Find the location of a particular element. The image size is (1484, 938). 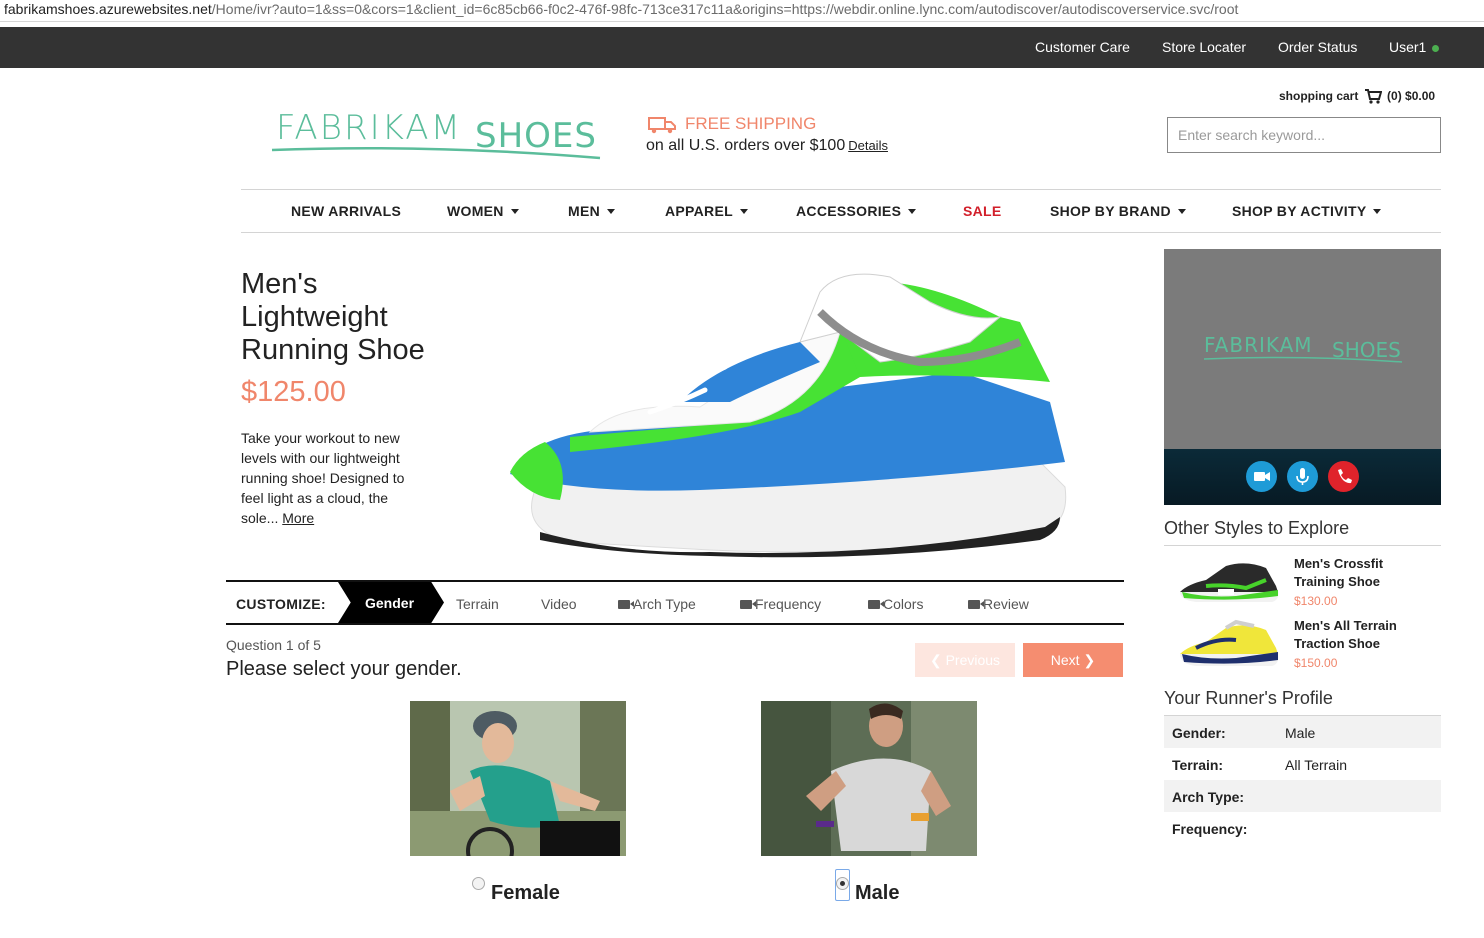

nav-shop-by-activity: SHOP BY ACTIVITY is located at coordinates (1307, 211).